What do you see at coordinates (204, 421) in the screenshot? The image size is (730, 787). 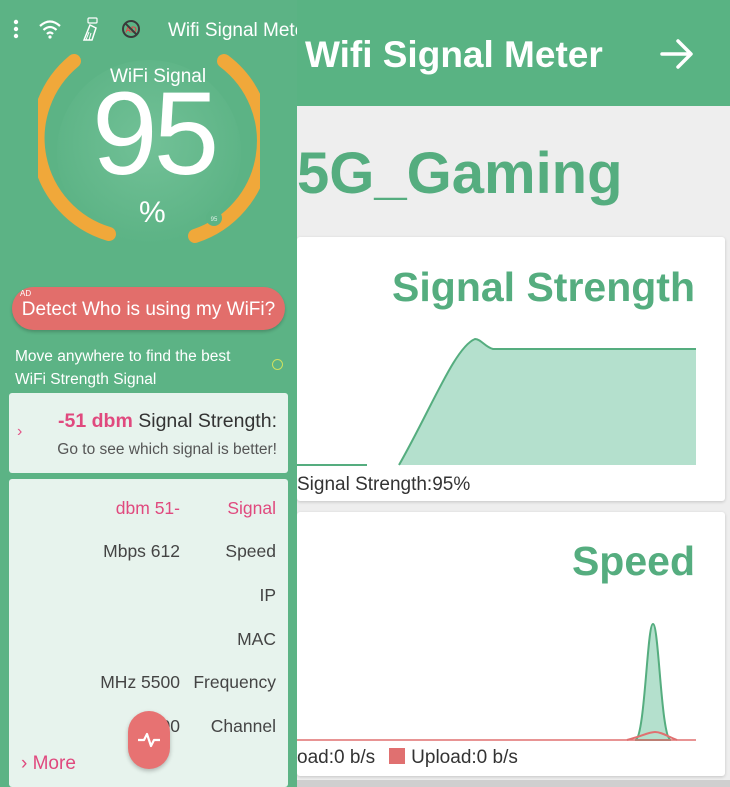 I see `strength-label: Signal Strength:` at bounding box center [204, 421].